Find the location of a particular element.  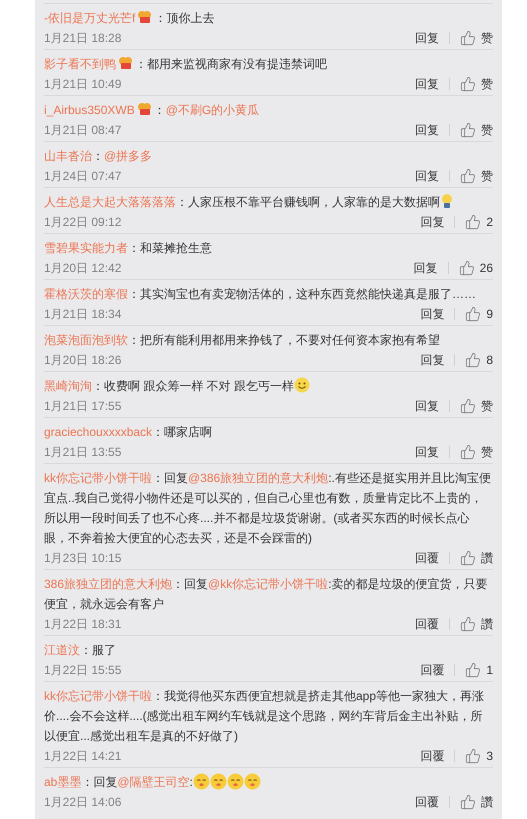

timestamp: 1月21日 10:49 is located at coordinates (83, 84).